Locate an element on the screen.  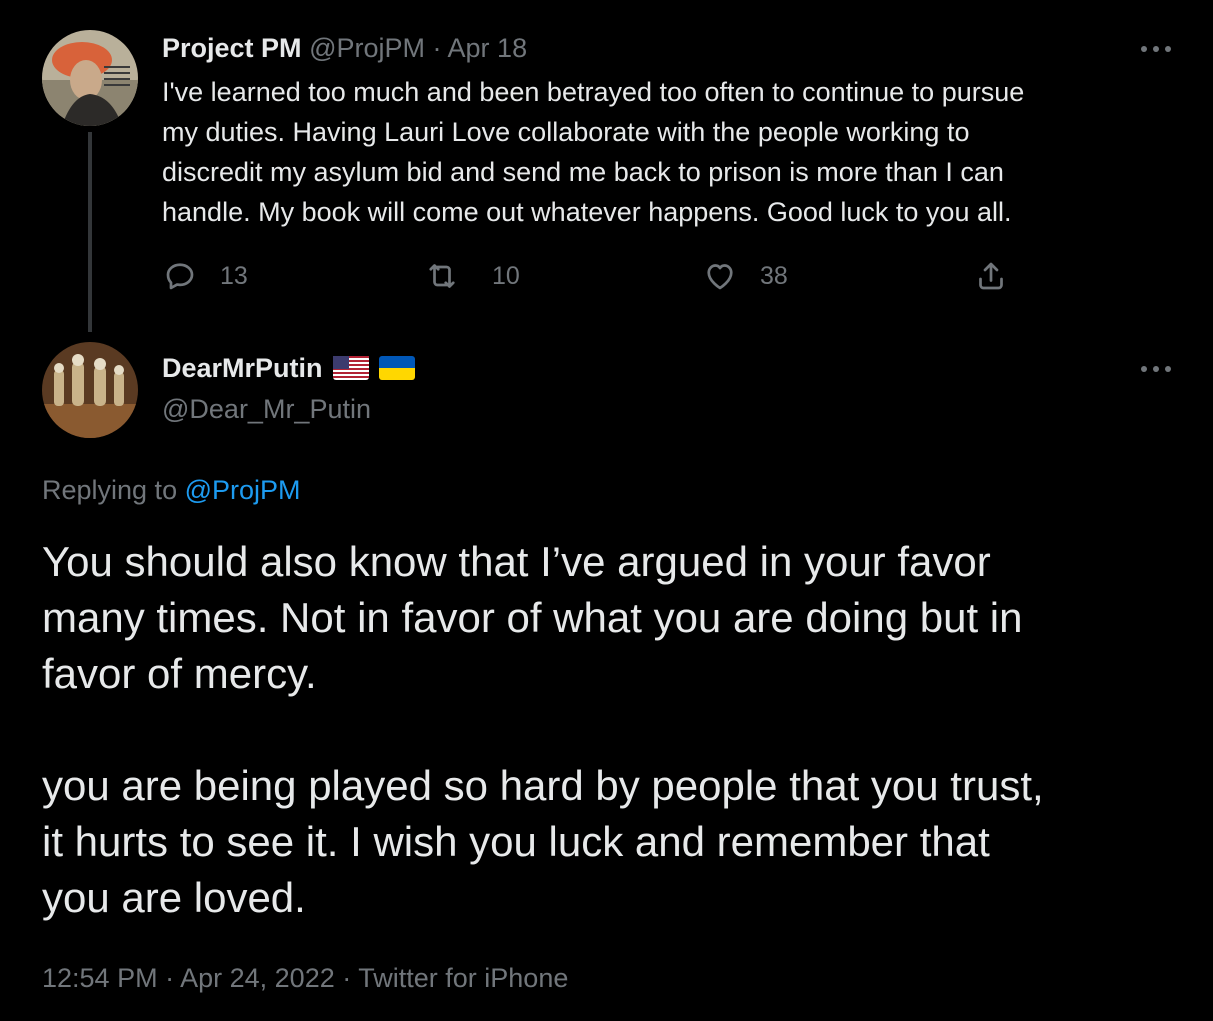
tweet-source: Twitter for iPhone is located at coordinates (463, 978).